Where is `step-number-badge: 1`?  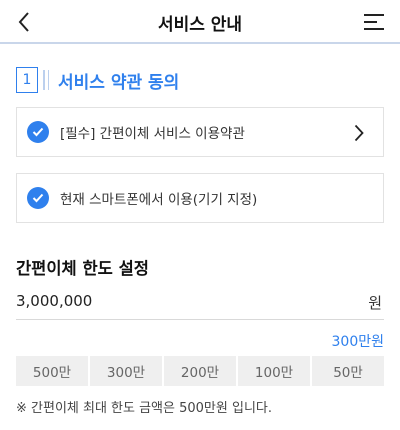
step-number-badge: 1 is located at coordinates (27, 80).